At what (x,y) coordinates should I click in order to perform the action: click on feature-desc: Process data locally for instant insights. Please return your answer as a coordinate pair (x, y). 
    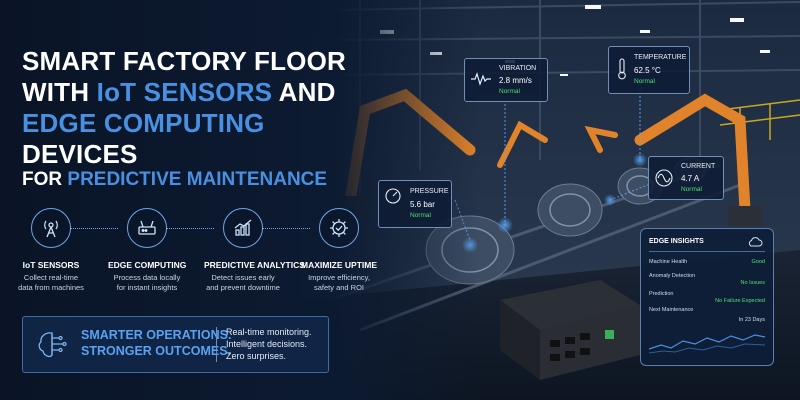
    Looking at the image, I should click on (147, 282).